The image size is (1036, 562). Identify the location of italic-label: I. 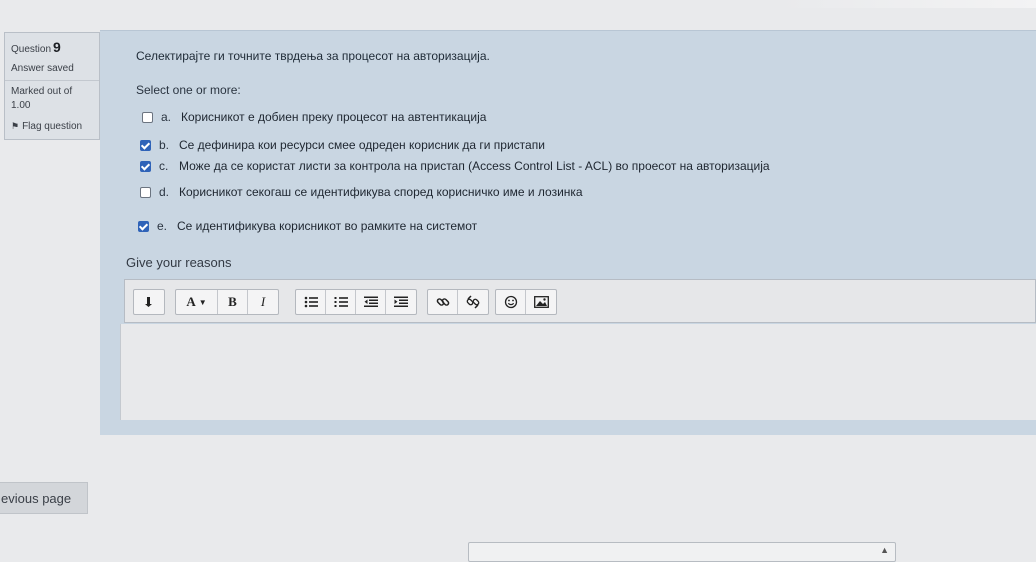
(263, 301).